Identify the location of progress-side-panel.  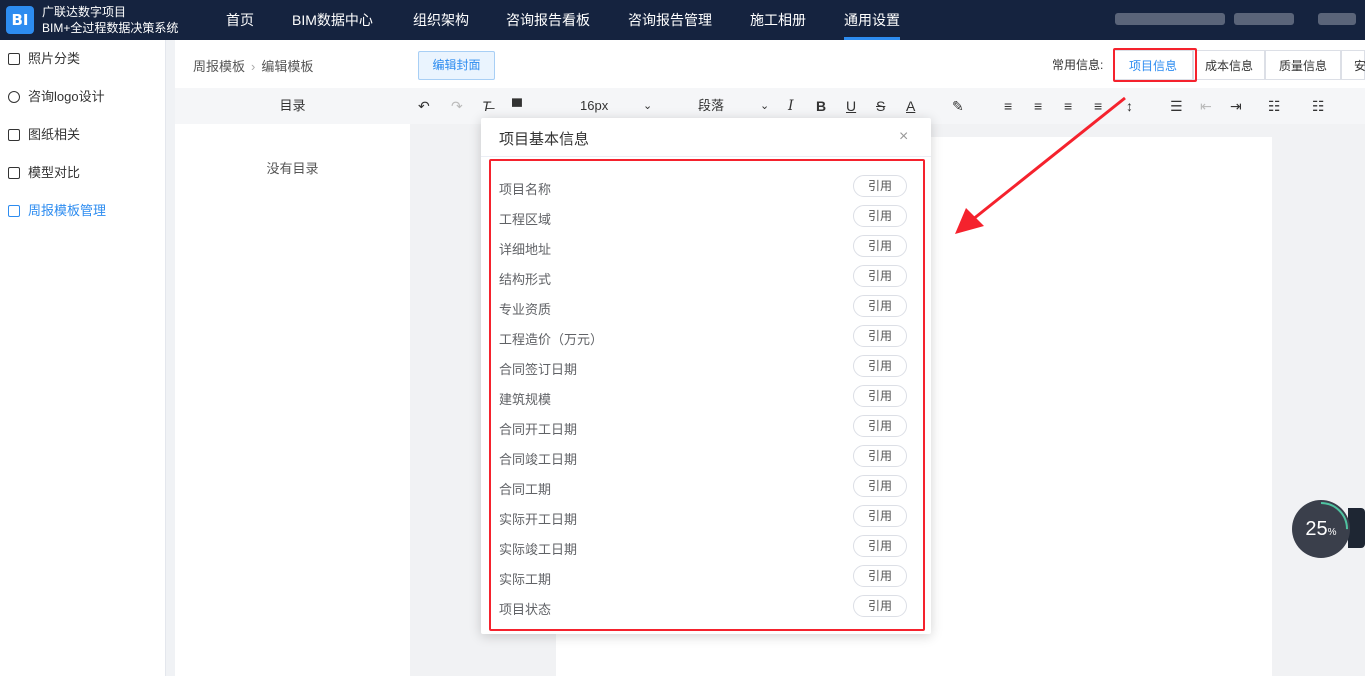
(1356, 528).